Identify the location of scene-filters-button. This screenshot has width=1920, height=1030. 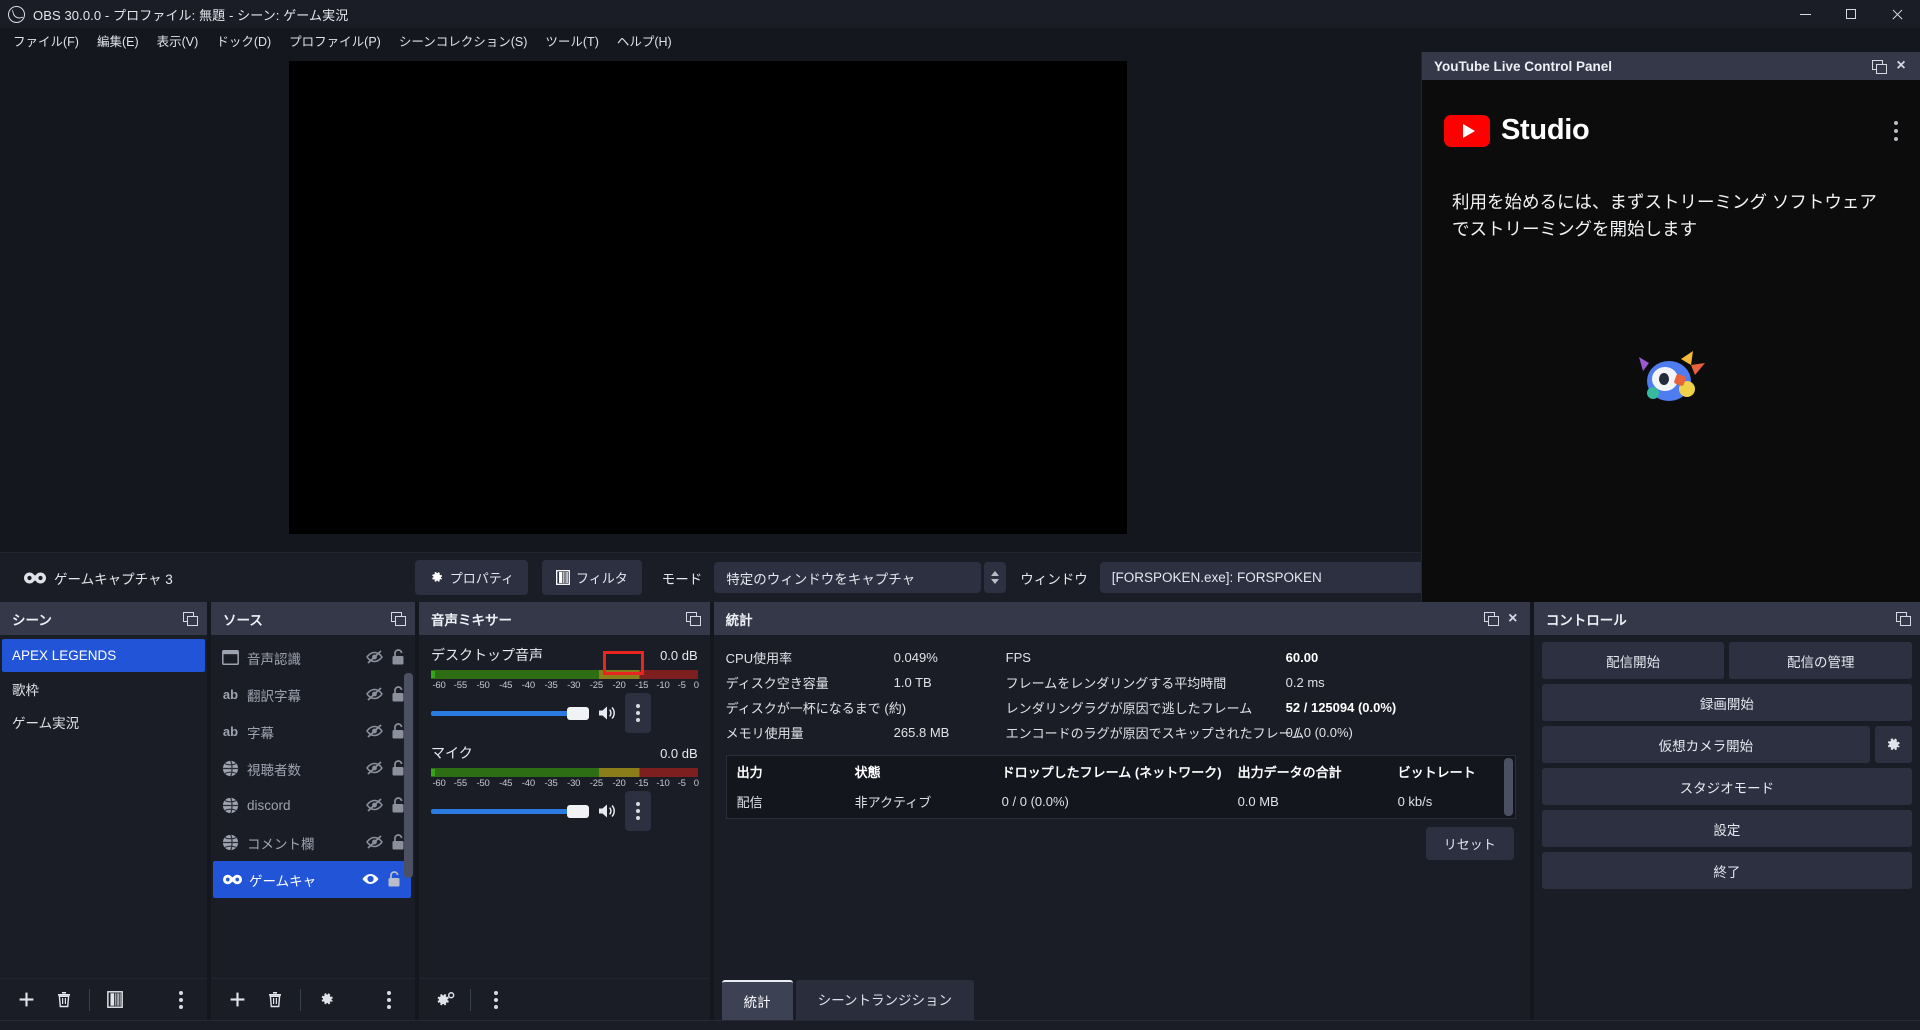
(115, 1000).